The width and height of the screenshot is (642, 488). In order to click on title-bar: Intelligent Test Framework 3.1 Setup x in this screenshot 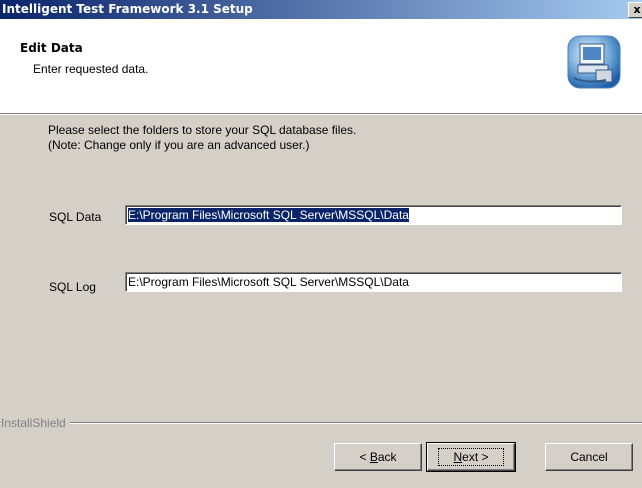, I will do `click(321, 9)`.